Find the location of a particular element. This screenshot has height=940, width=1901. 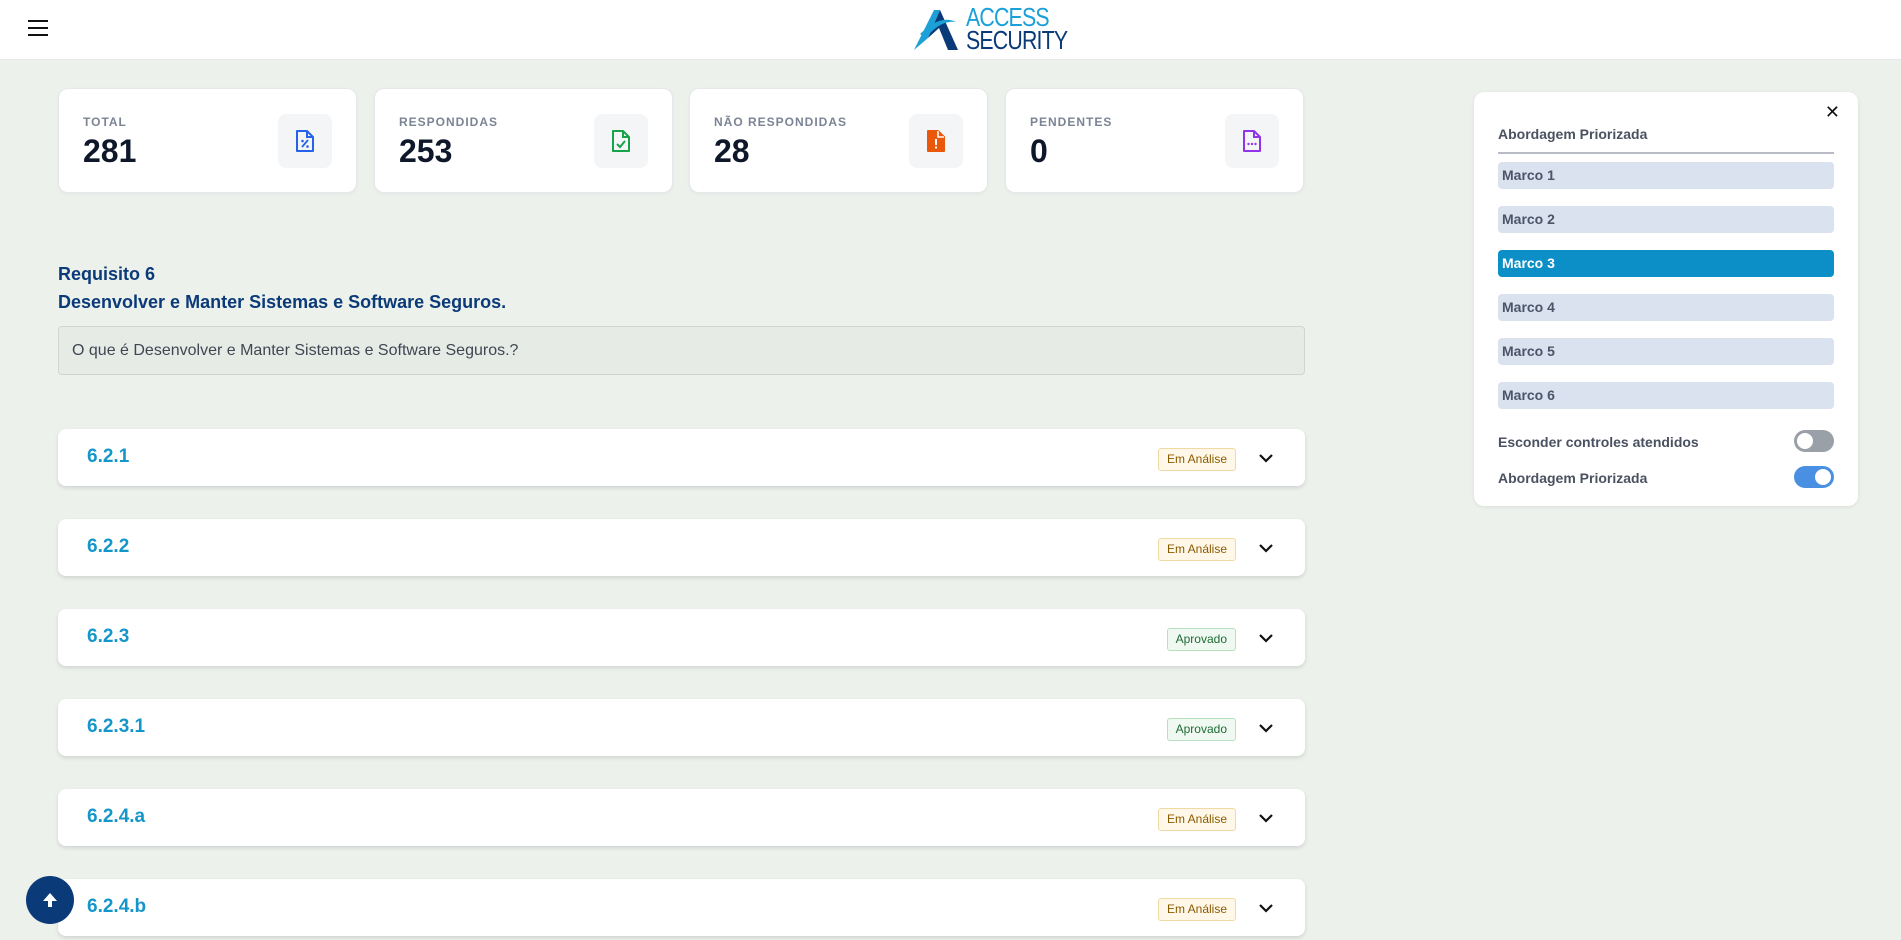

control-code: 6.2.2 is located at coordinates (108, 546).